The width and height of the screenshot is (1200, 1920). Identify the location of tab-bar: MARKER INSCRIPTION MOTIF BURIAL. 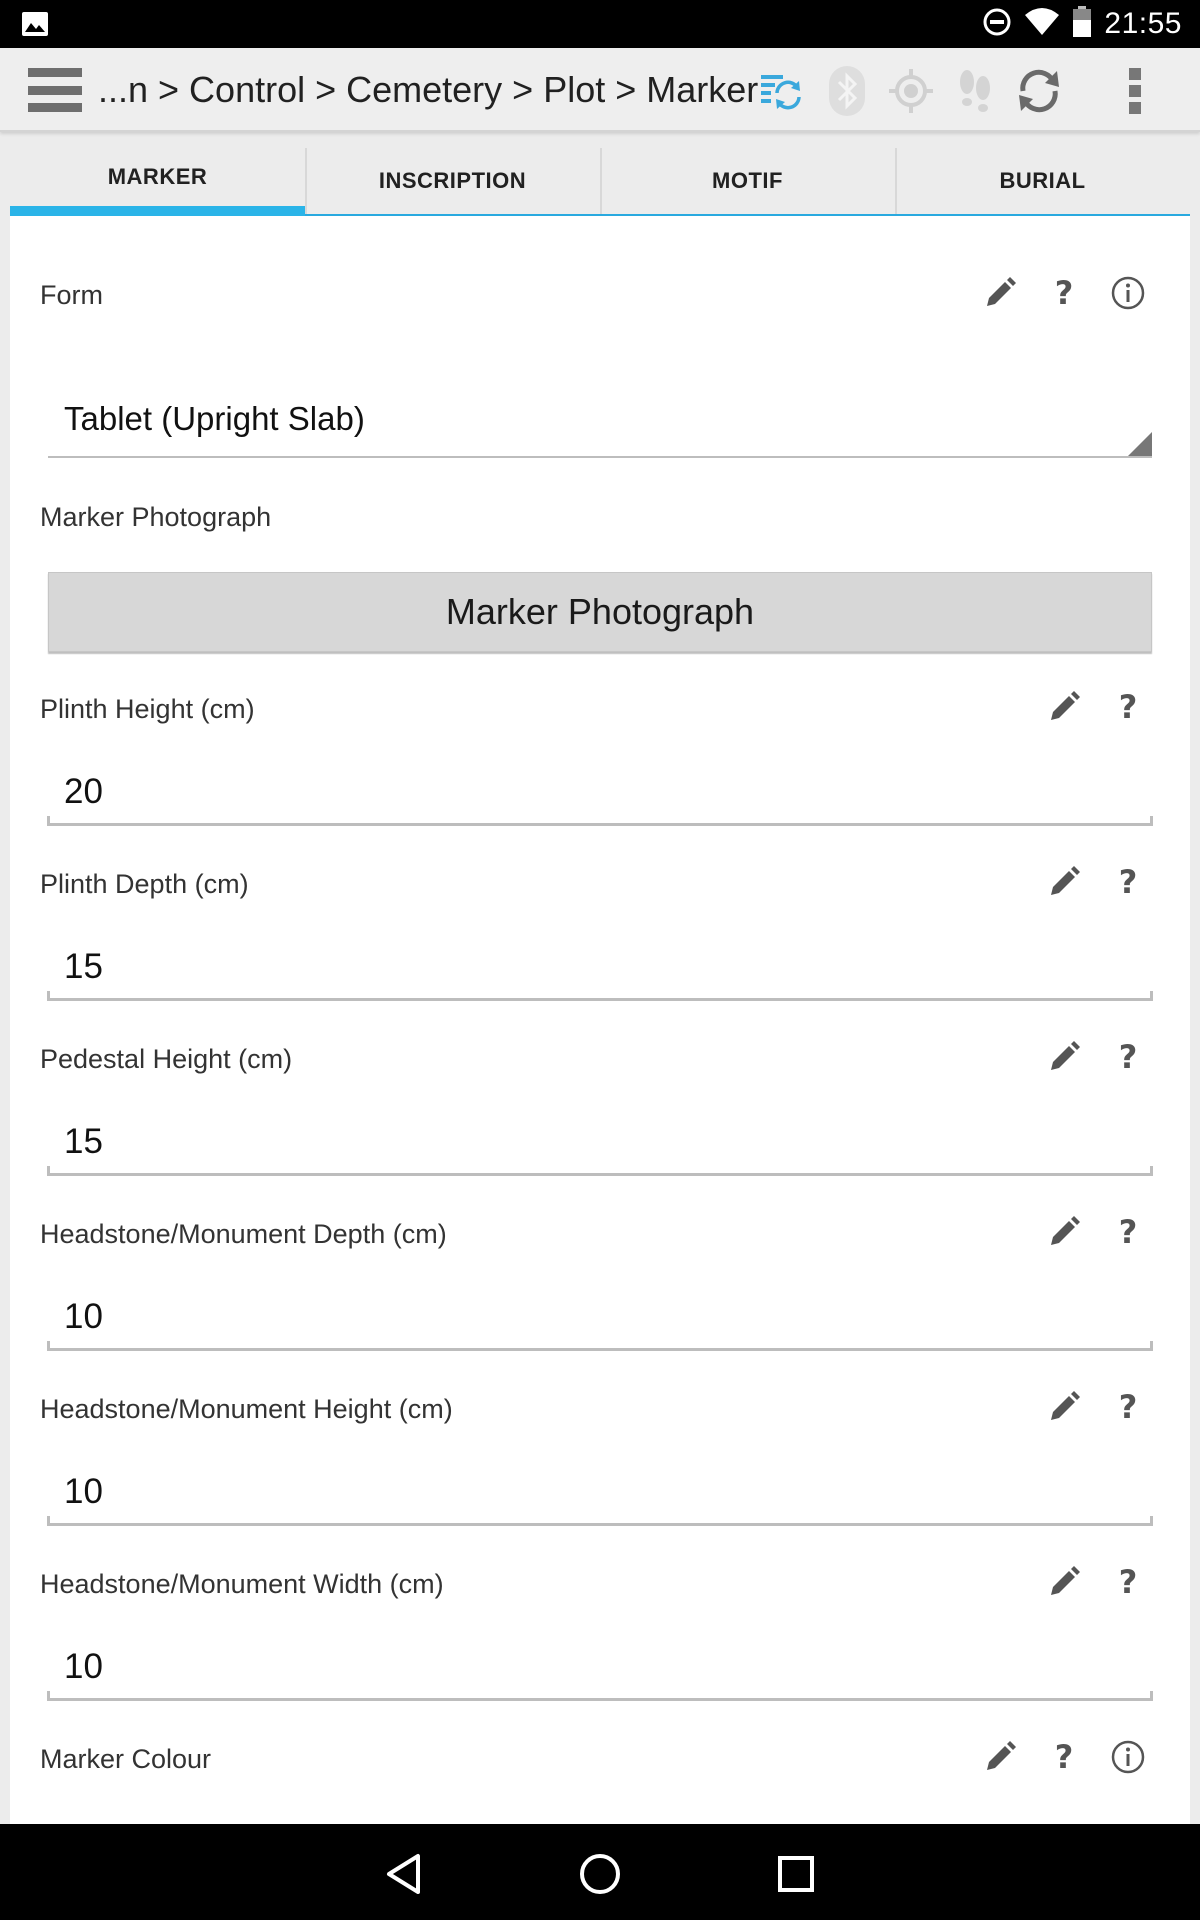
(600, 182).